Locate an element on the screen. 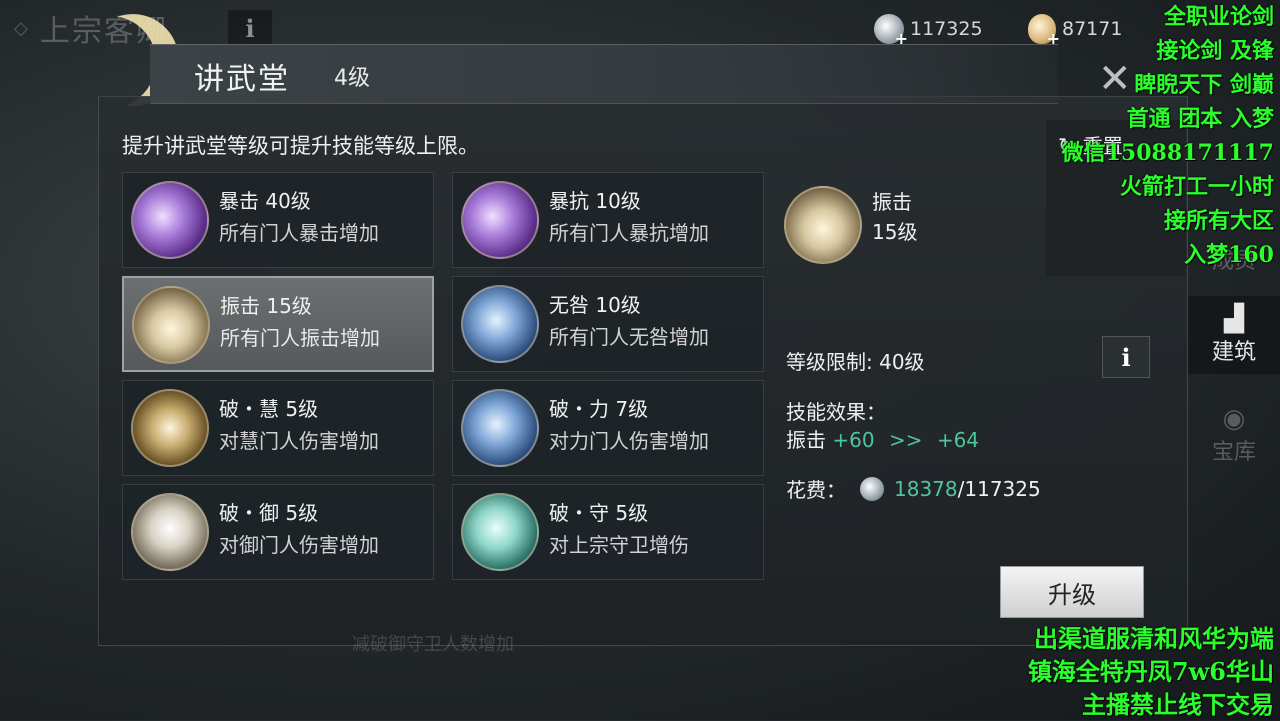  skill-name: 破・慧 5级 is located at coordinates (269, 409).